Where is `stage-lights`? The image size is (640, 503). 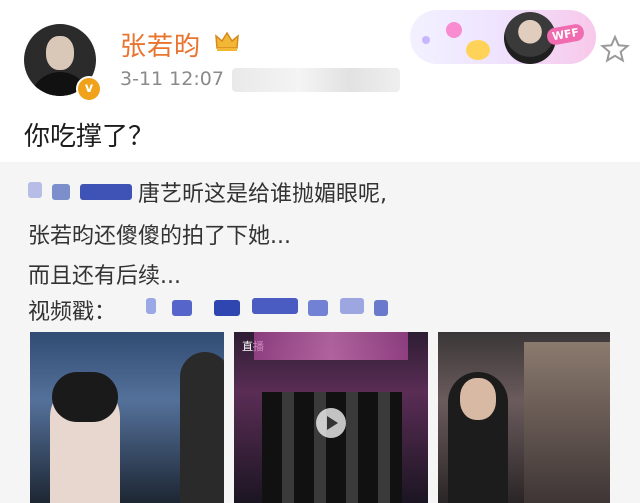
stage-lights is located at coordinates (331, 346).